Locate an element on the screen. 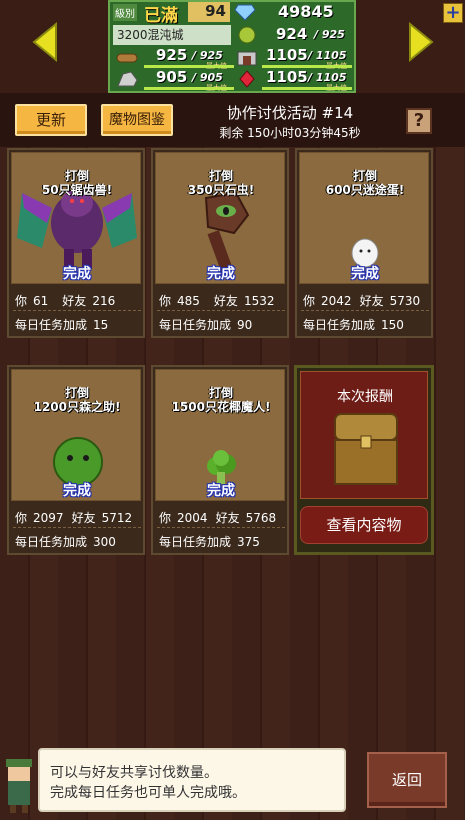  ore-bar is located at coordinates (189, 88).